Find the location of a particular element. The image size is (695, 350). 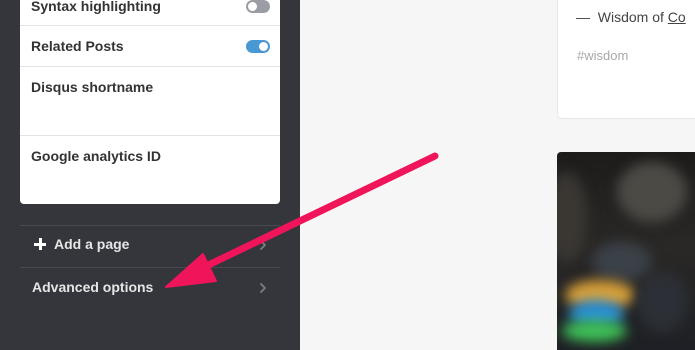

add-page-button: Add a page is located at coordinates (150, 248).